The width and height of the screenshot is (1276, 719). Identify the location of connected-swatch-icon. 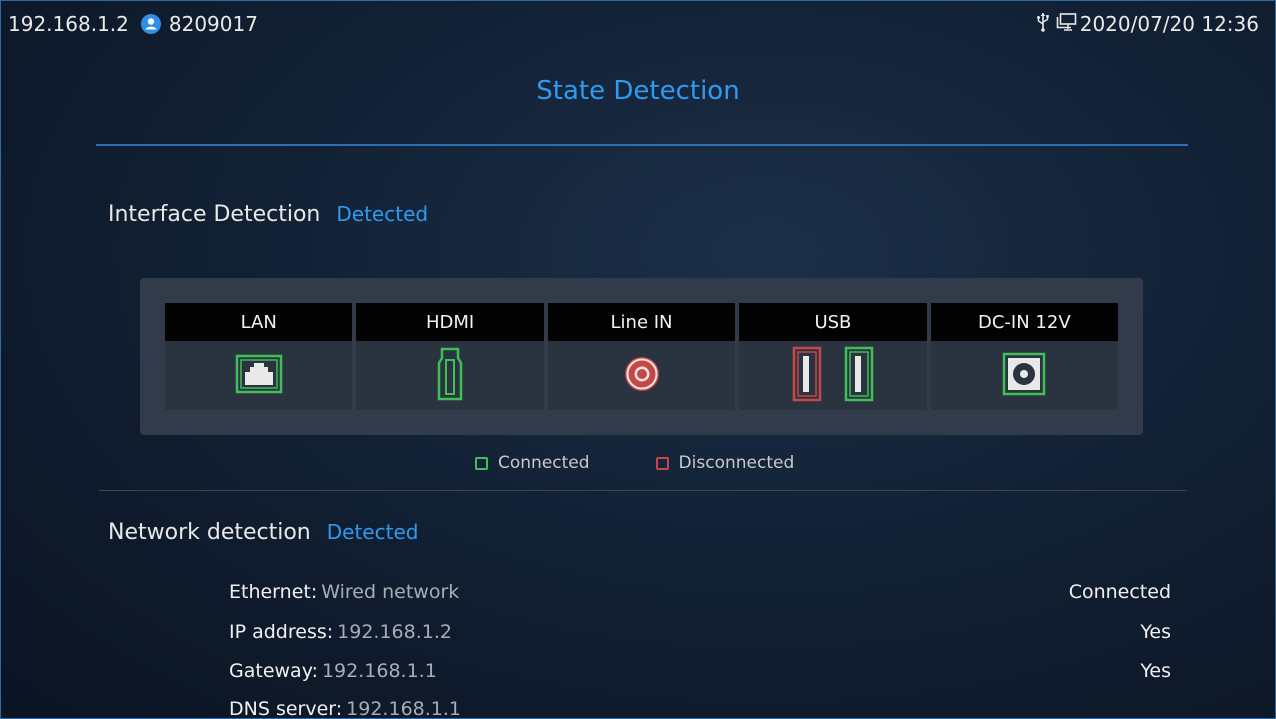
(481, 463).